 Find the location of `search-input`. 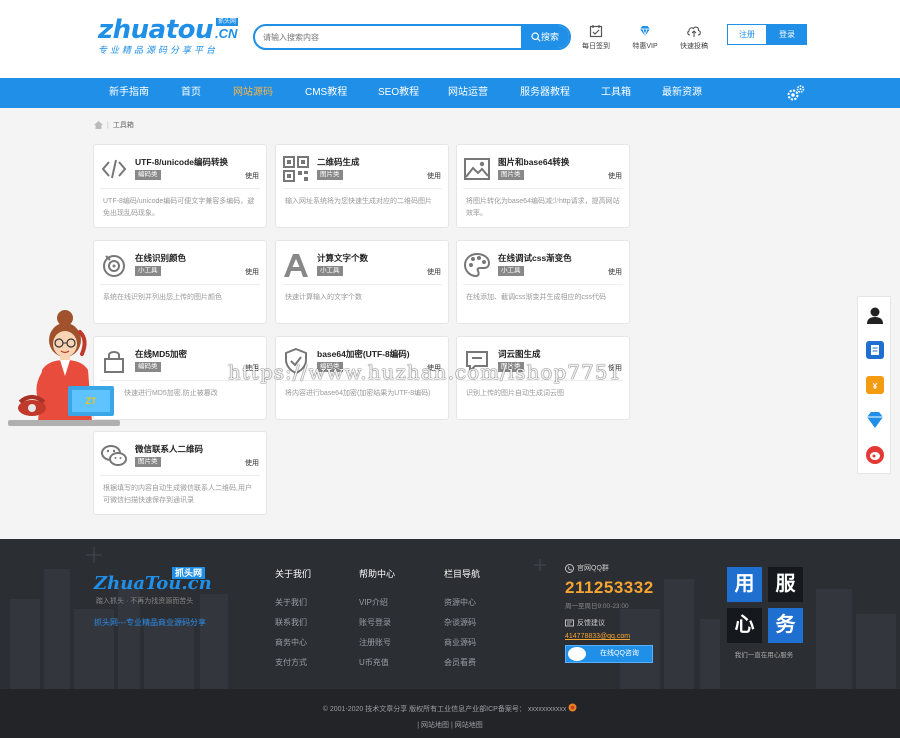

search-input is located at coordinates (385, 37).